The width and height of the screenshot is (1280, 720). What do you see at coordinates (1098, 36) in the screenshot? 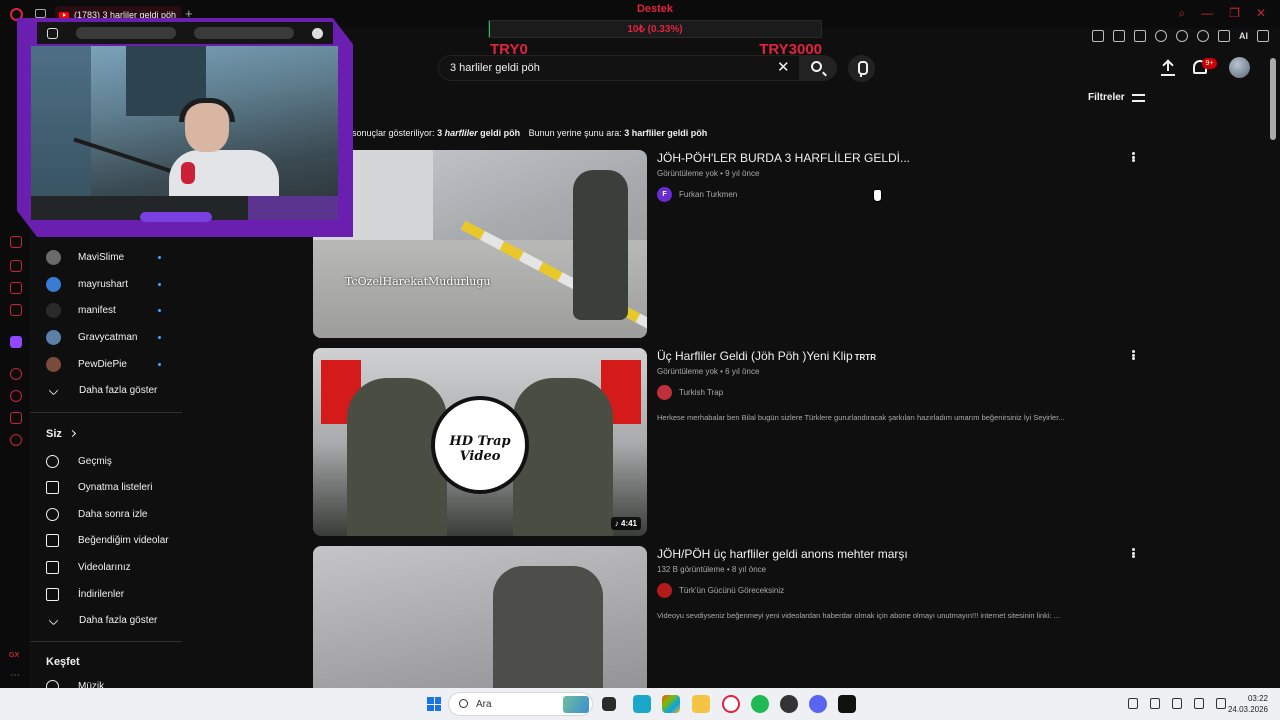
I see `pin-icon` at bounding box center [1098, 36].